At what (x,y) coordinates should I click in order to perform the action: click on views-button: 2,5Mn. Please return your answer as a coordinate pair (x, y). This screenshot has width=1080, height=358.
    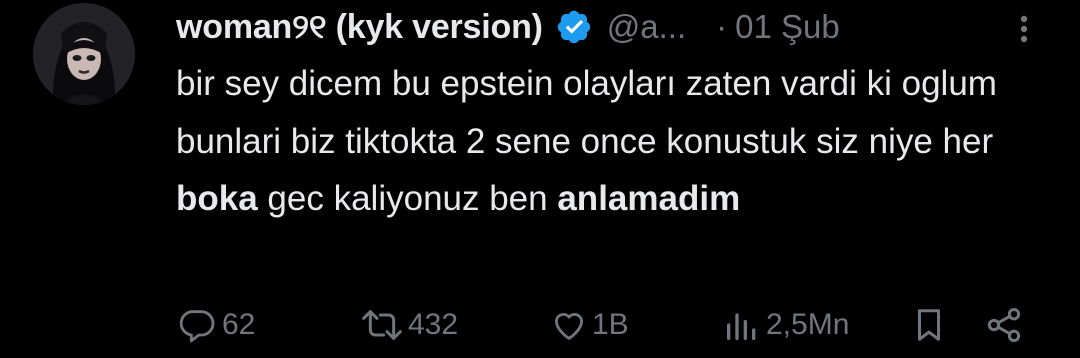
    Looking at the image, I should click on (785, 325).